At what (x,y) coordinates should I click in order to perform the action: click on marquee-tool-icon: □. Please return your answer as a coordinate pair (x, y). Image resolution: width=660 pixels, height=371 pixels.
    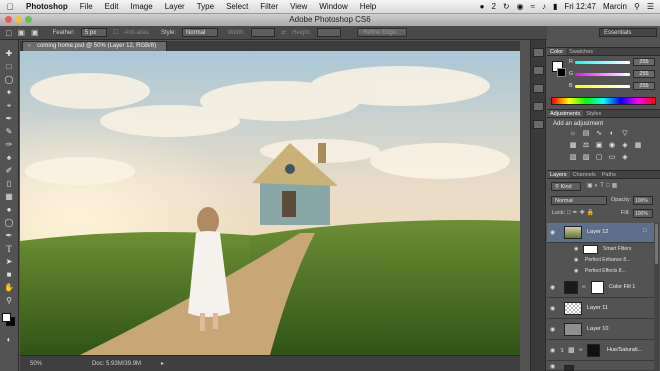
    Looking at the image, I should click on (8, 33).